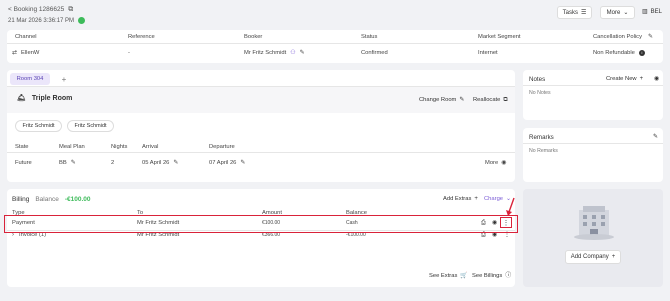 This screenshot has height=301, width=670. What do you see at coordinates (47, 199) in the screenshot?
I see `balance-label: Balance` at bounding box center [47, 199].